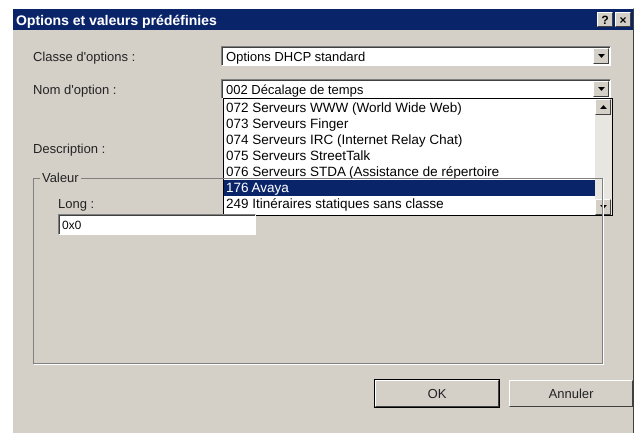 The image size is (634, 439). Describe the element at coordinates (75, 89) in the screenshot. I see `field-label: Nom d'option :` at that location.